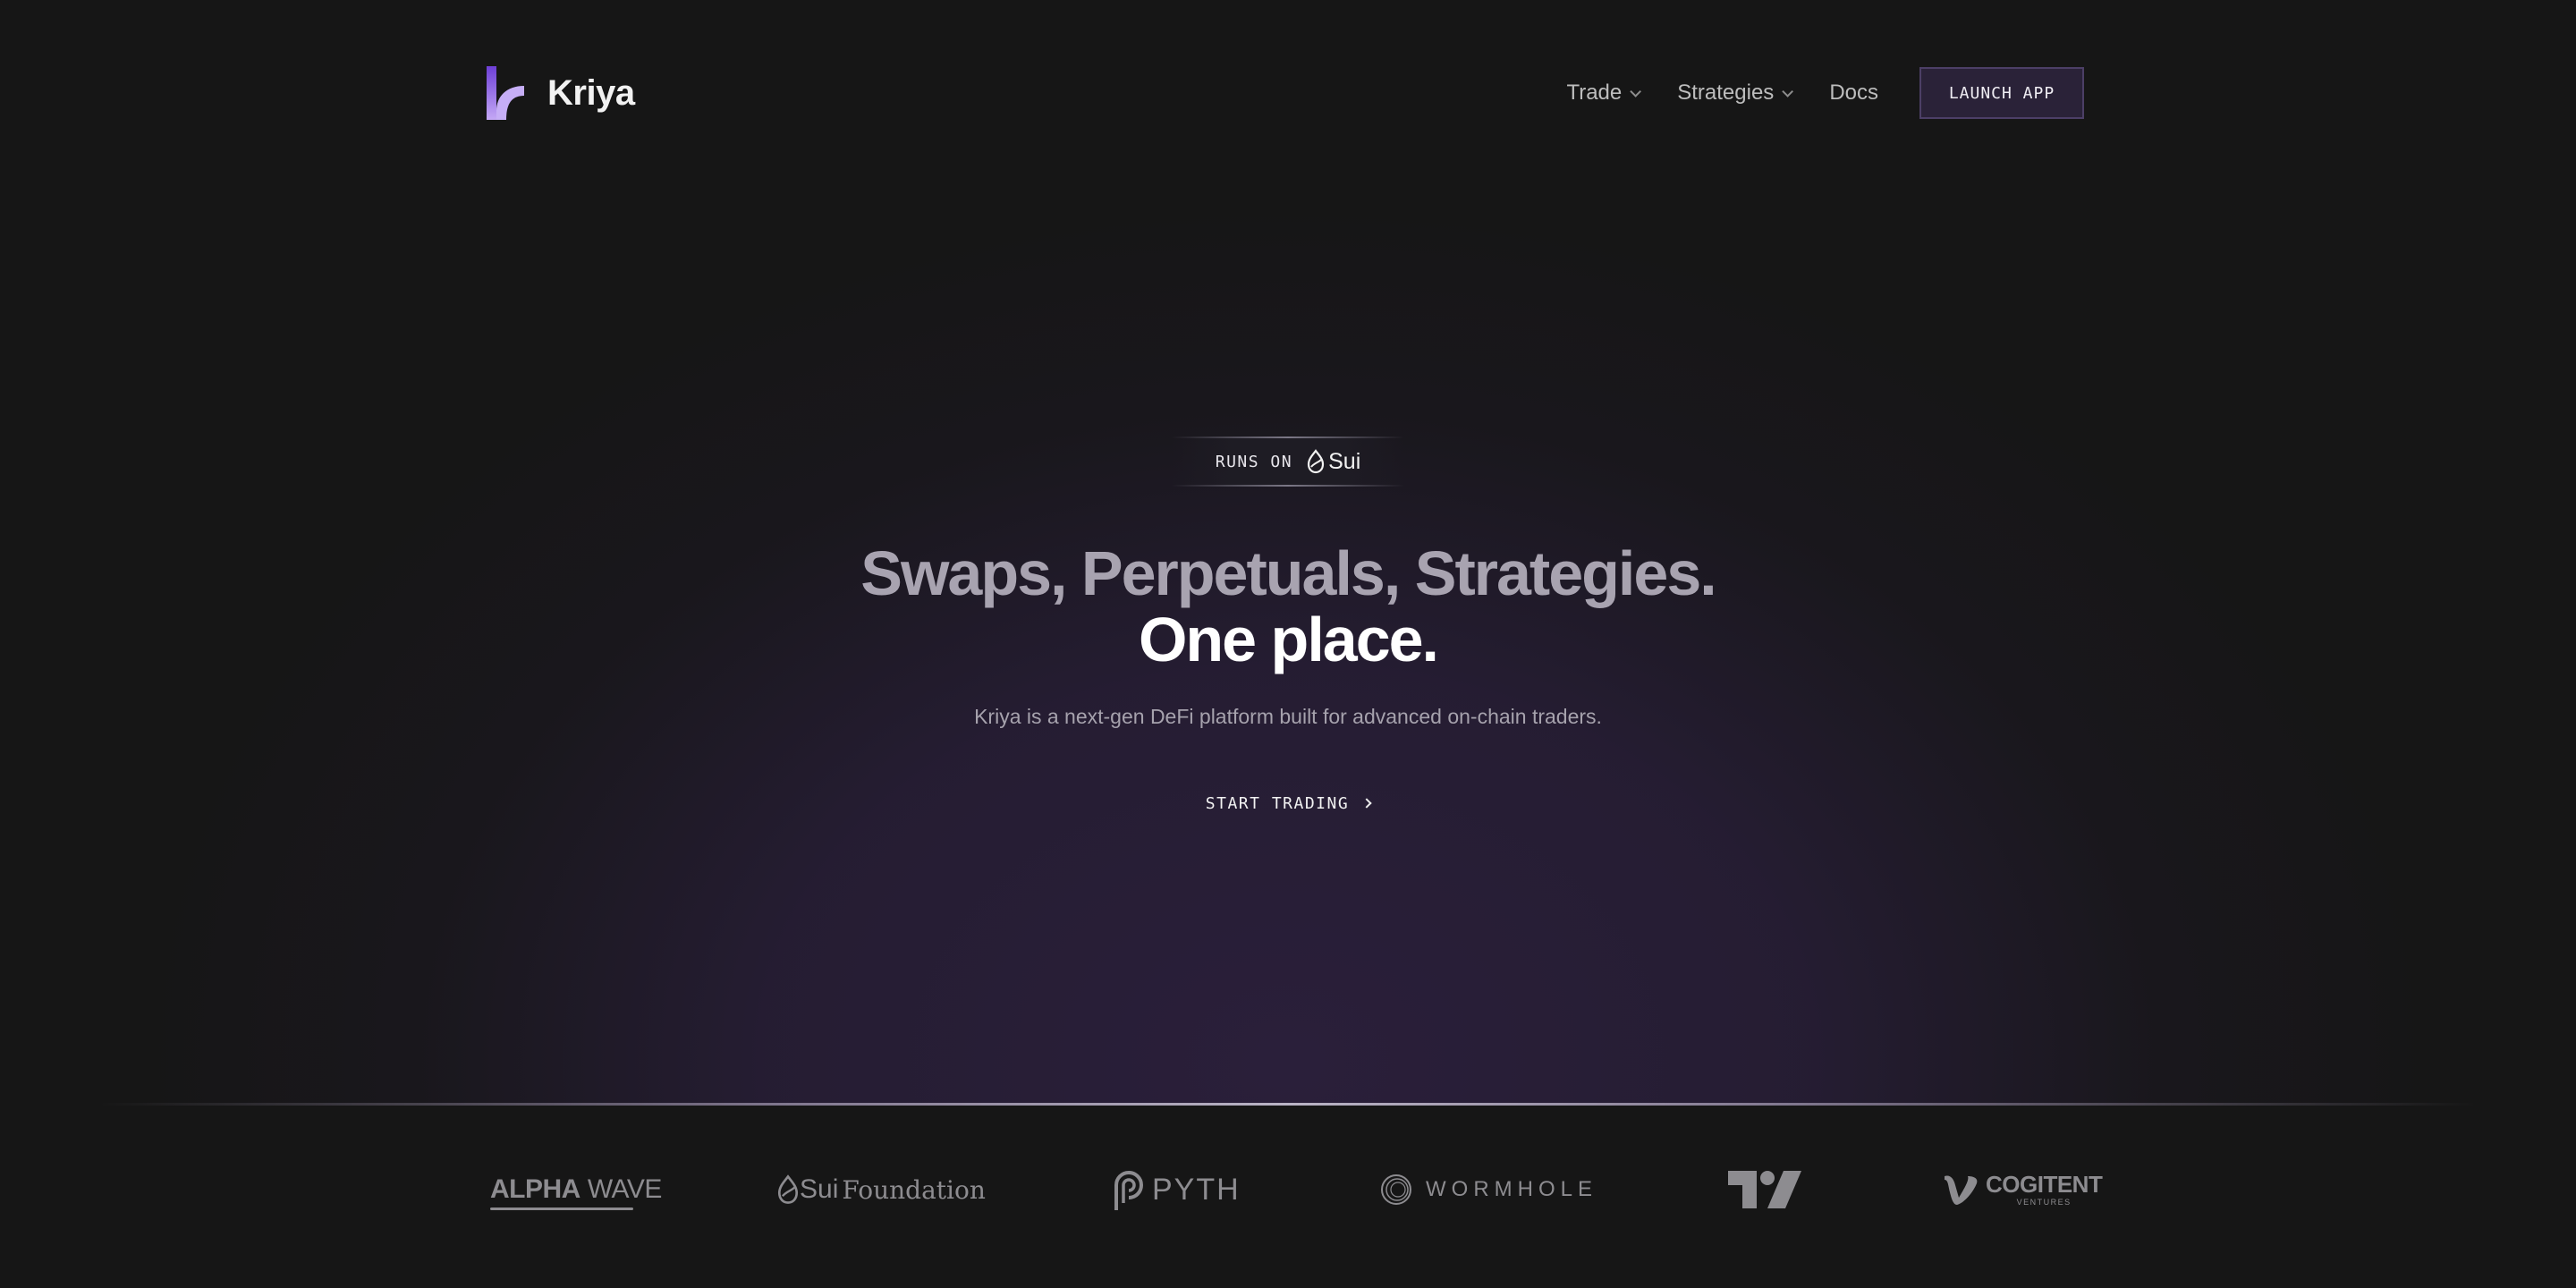 The height and width of the screenshot is (1288, 2576). I want to click on nav-item-label: Docs, so click(1853, 92).